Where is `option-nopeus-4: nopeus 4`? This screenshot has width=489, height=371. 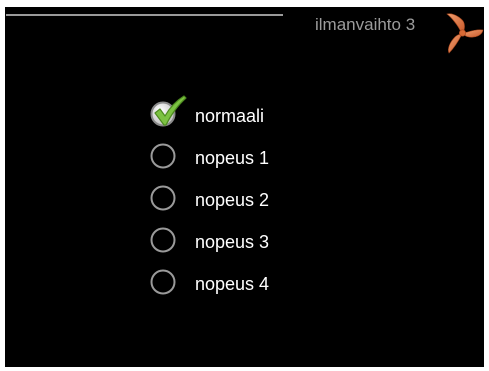
option-nopeus-4: nopeus 4 is located at coordinates (248, 288).